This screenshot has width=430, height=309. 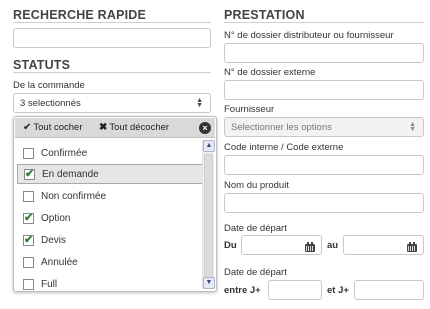 What do you see at coordinates (324, 165) in the screenshot?
I see `code-input` at bounding box center [324, 165].